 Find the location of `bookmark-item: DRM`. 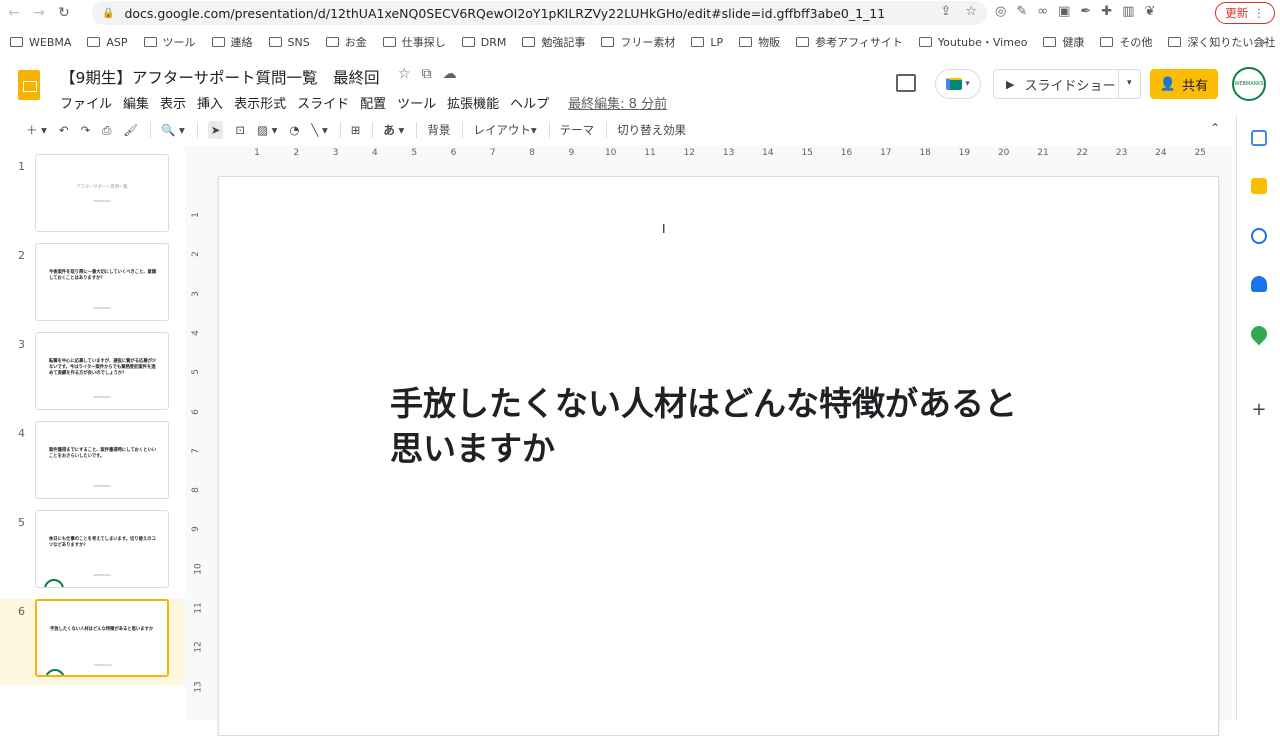

bookmark-item: DRM is located at coordinates (483, 42).